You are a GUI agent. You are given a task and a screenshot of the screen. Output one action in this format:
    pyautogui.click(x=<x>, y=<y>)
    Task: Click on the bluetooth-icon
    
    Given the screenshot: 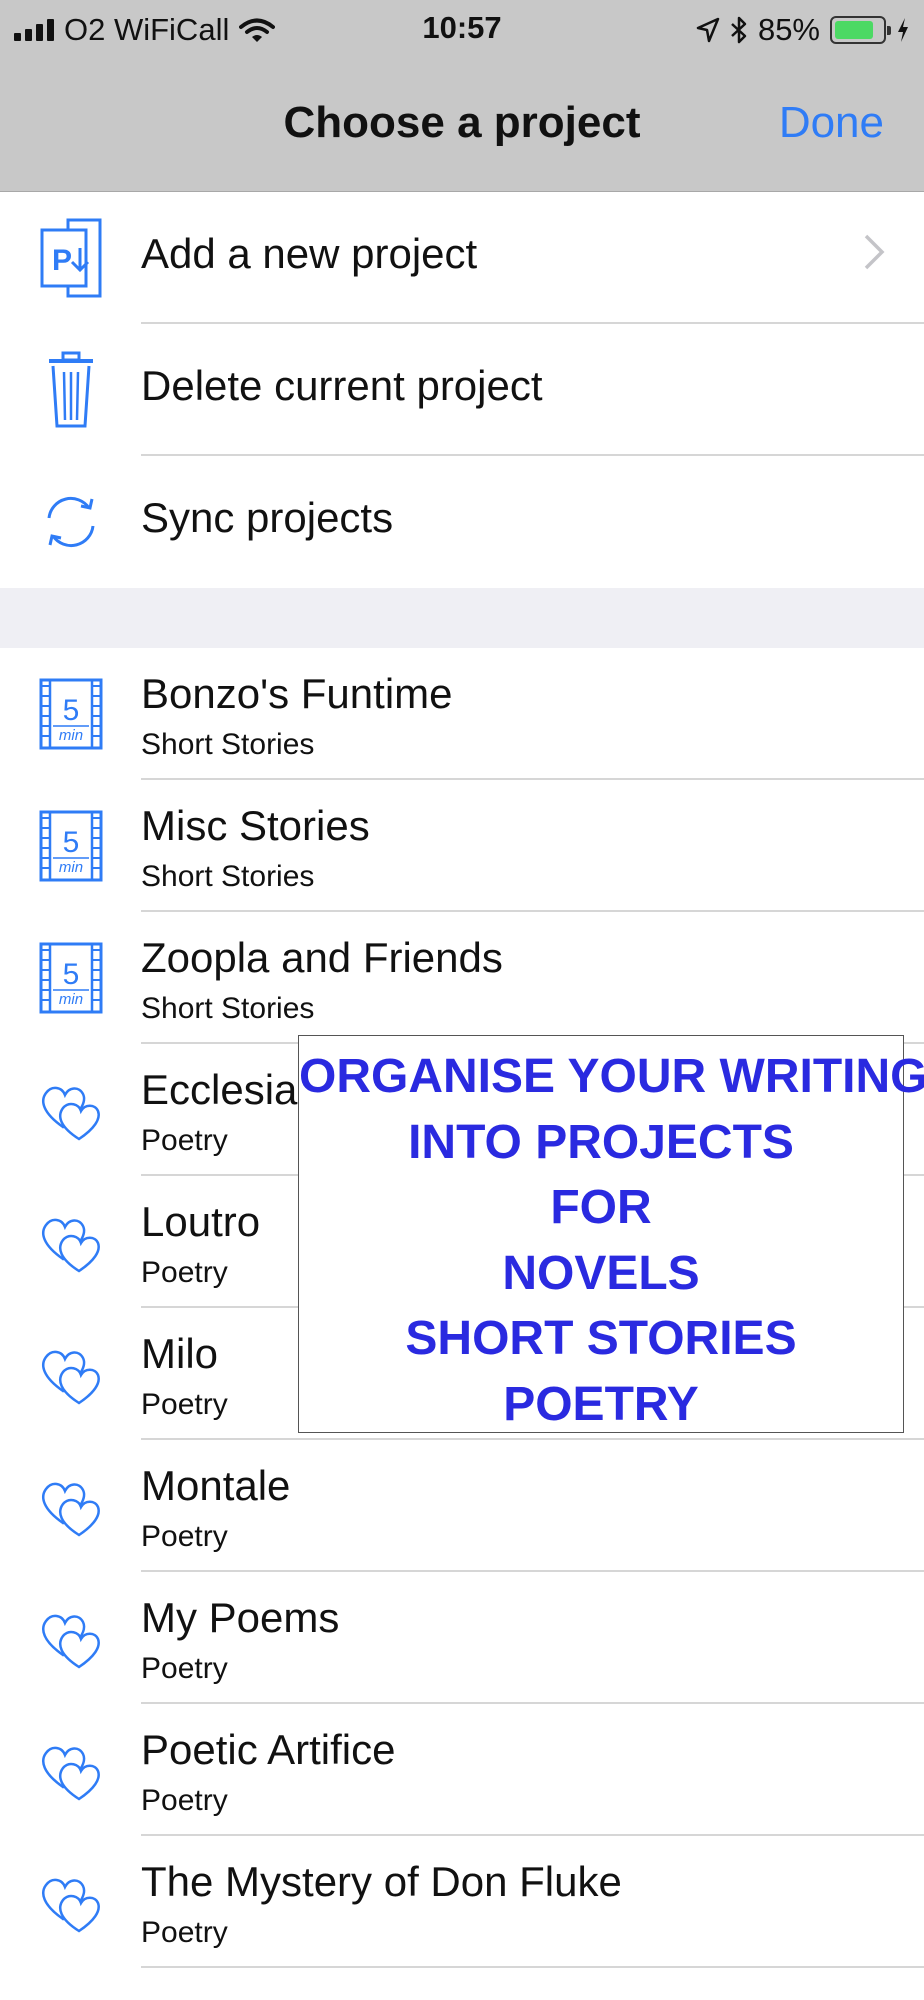 What is the action you would take?
    pyautogui.click(x=739, y=30)
    